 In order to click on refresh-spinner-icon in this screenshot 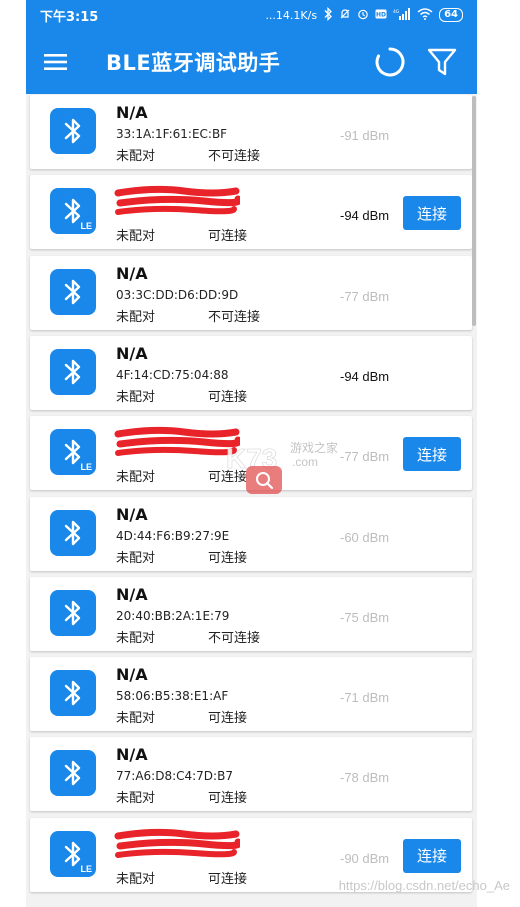, I will do `click(390, 62)`.